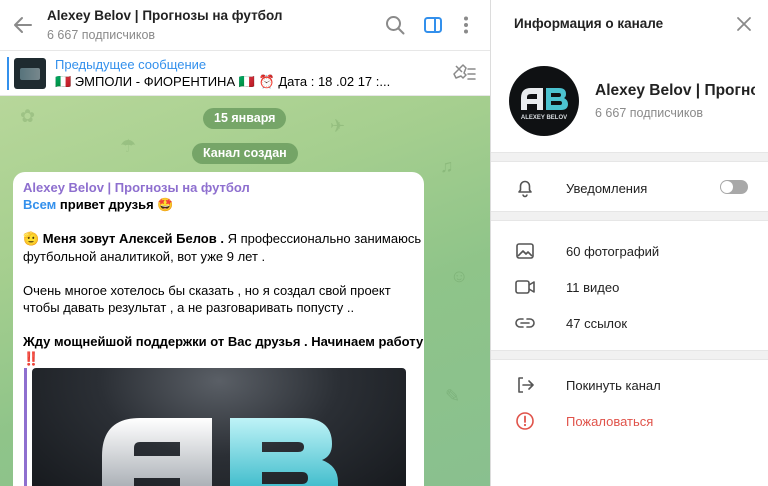  Describe the element at coordinates (589, 23) in the screenshot. I see `panel-title: Информация о канале` at that location.